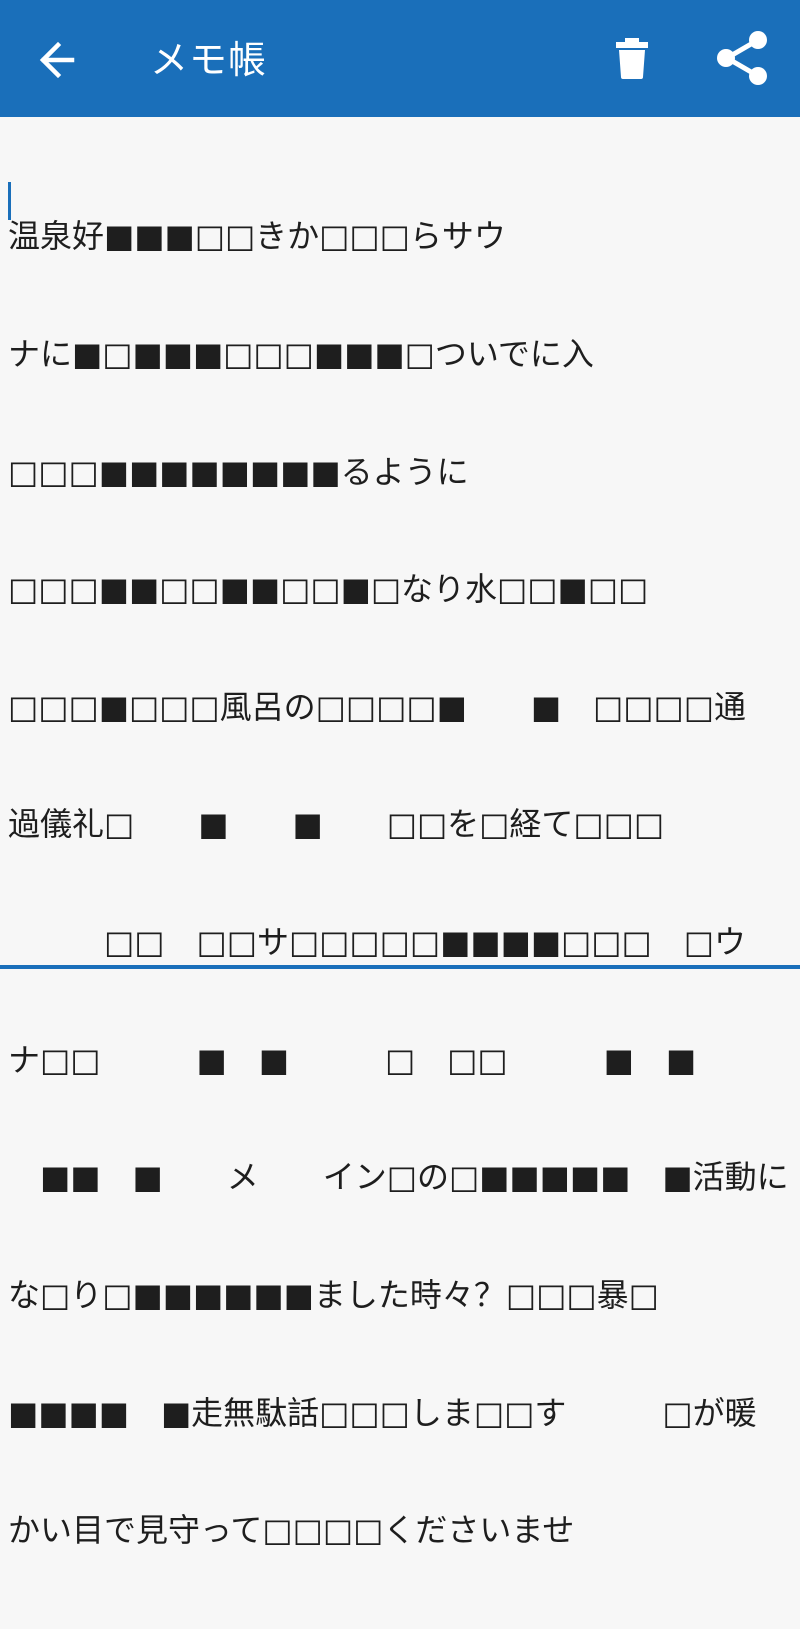 Image resolution: width=800 pixels, height=1629 pixels. What do you see at coordinates (9, 201) in the screenshot?
I see `text-cursor` at bounding box center [9, 201].